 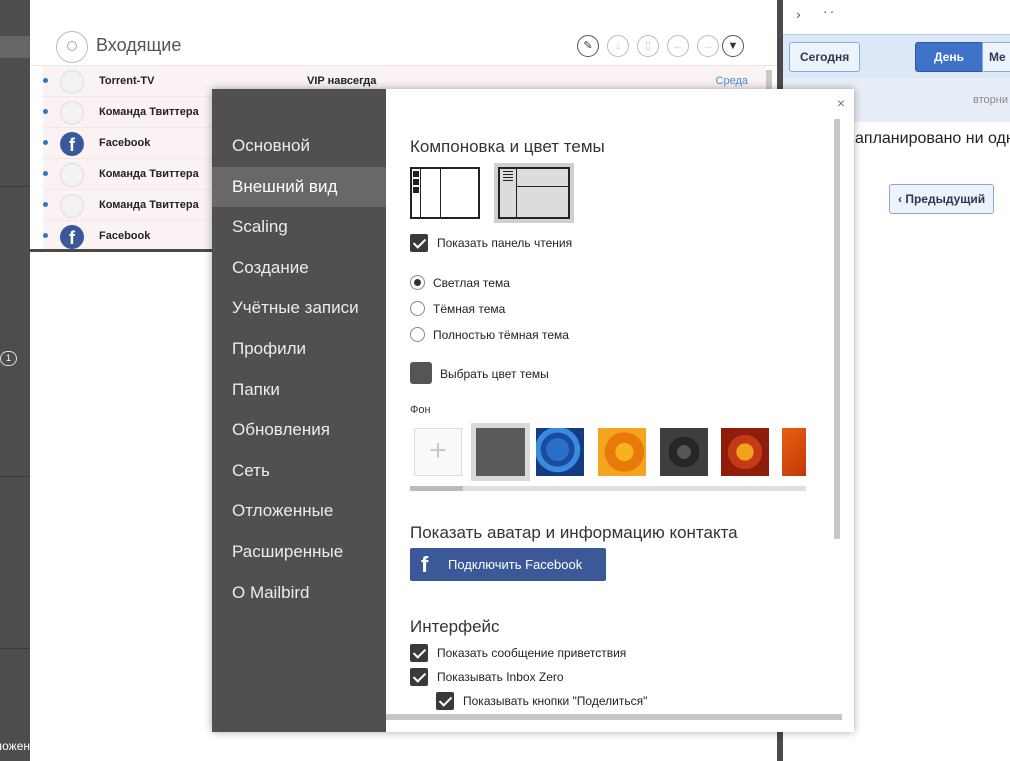 I want to click on today-button: Сегодня, so click(x=825, y=57).